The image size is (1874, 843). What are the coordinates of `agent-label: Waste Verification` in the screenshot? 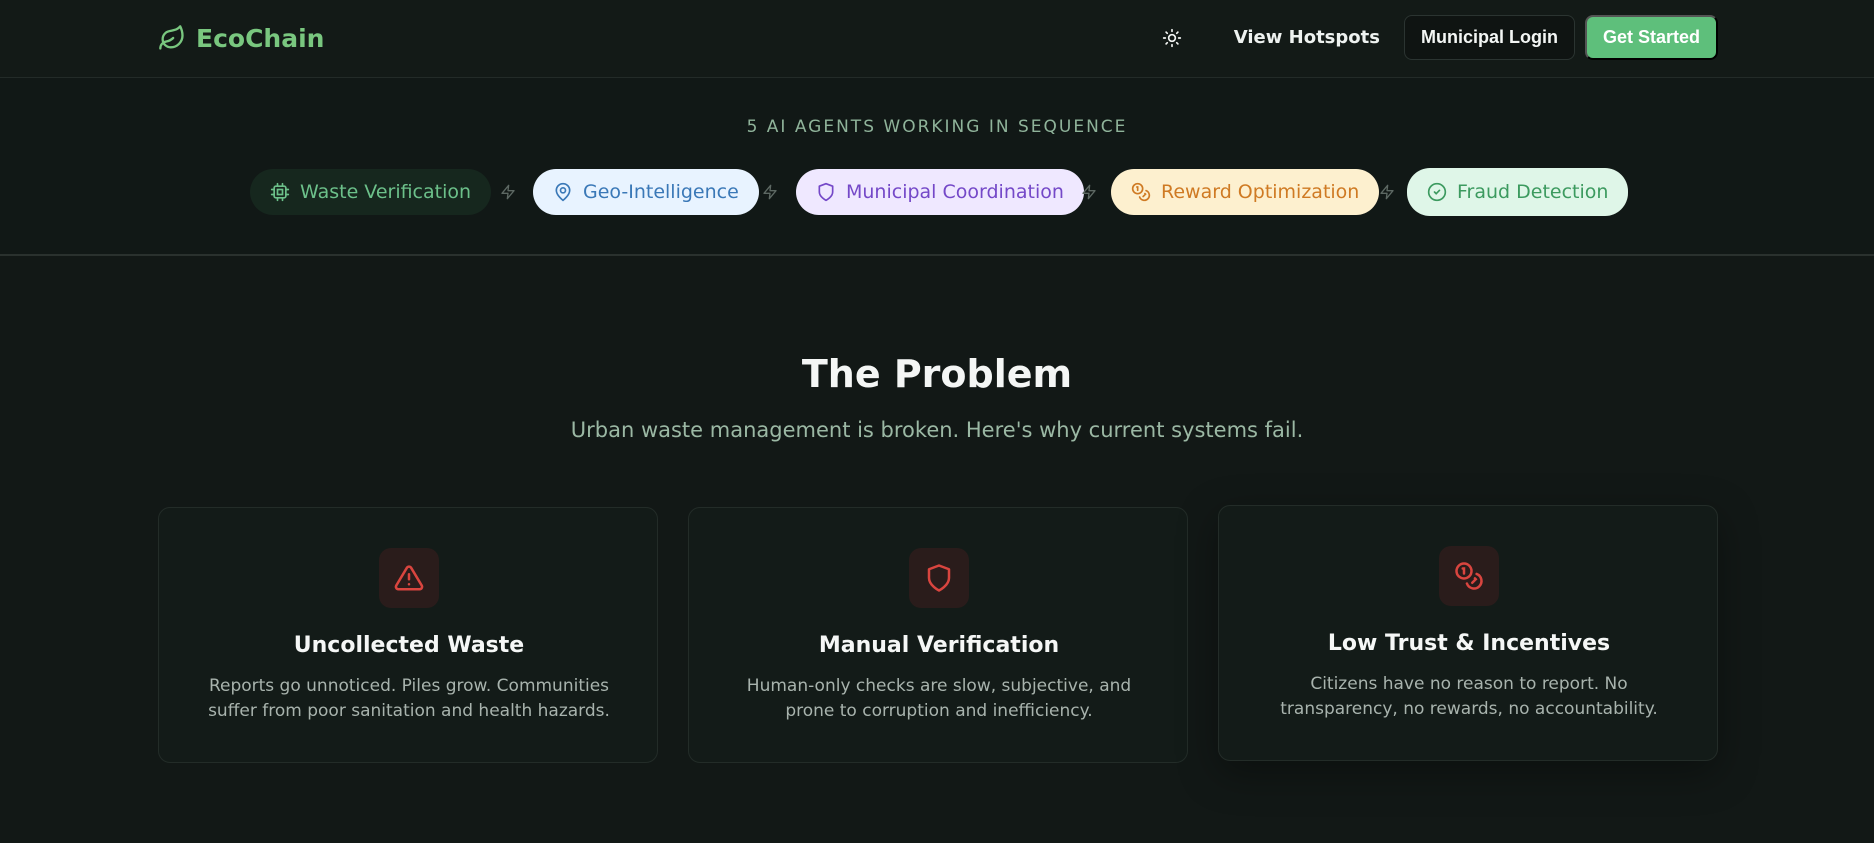 It's located at (386, 192).